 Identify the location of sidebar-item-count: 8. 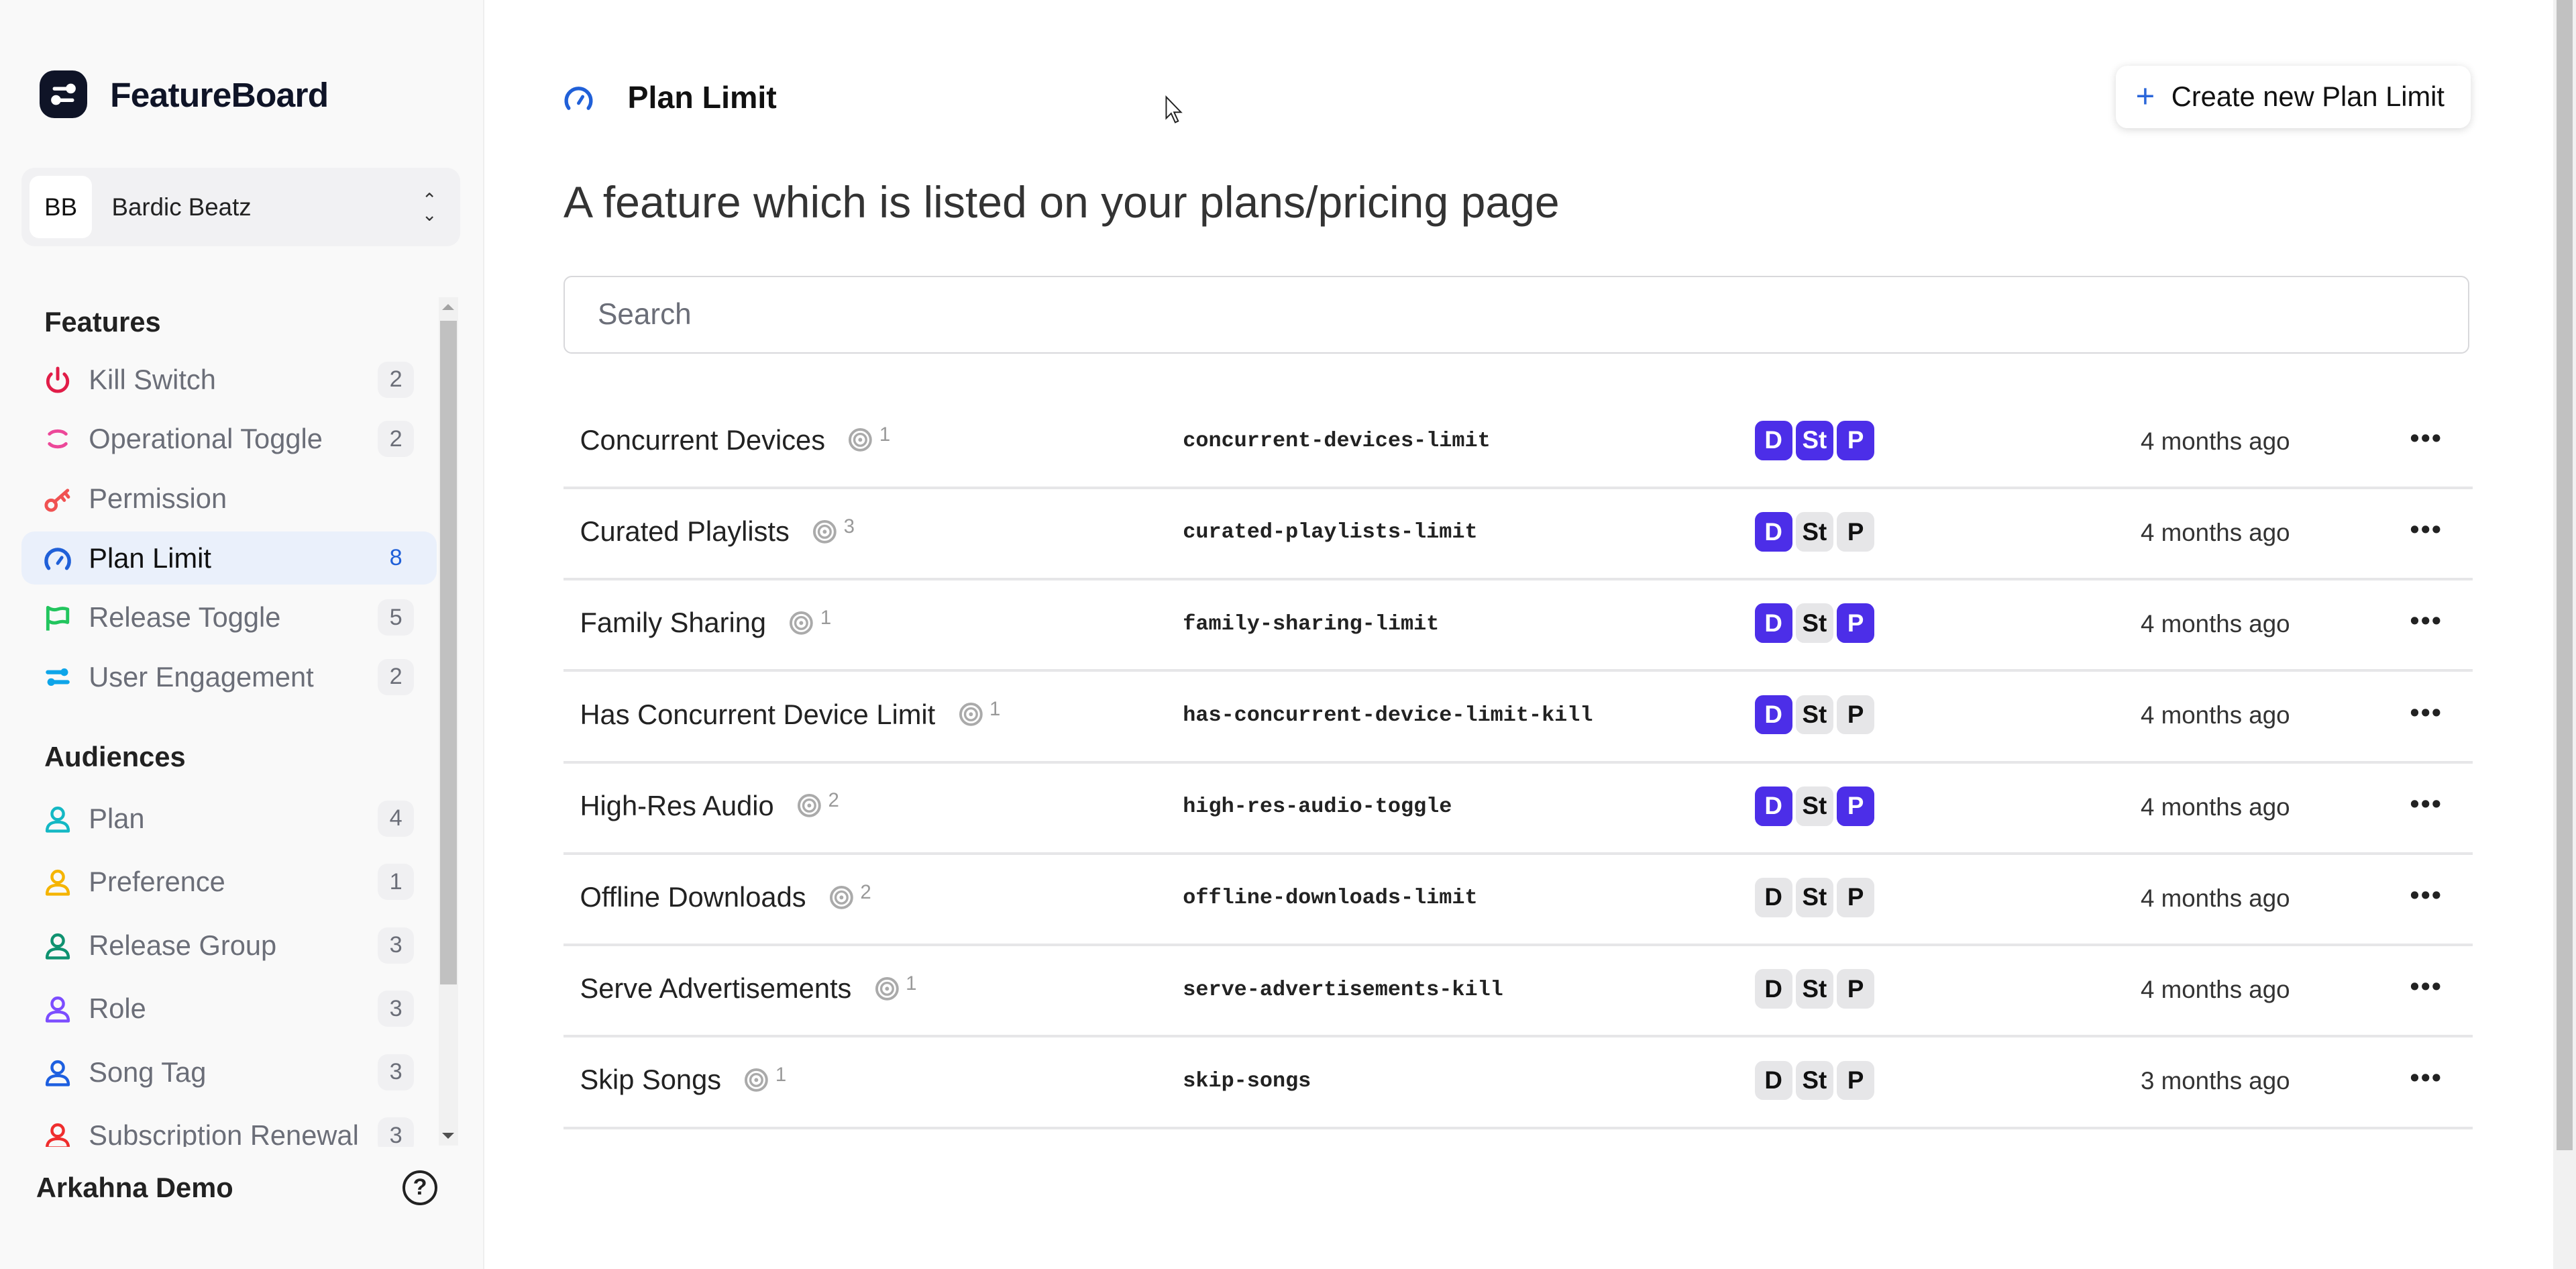
(395, 558).